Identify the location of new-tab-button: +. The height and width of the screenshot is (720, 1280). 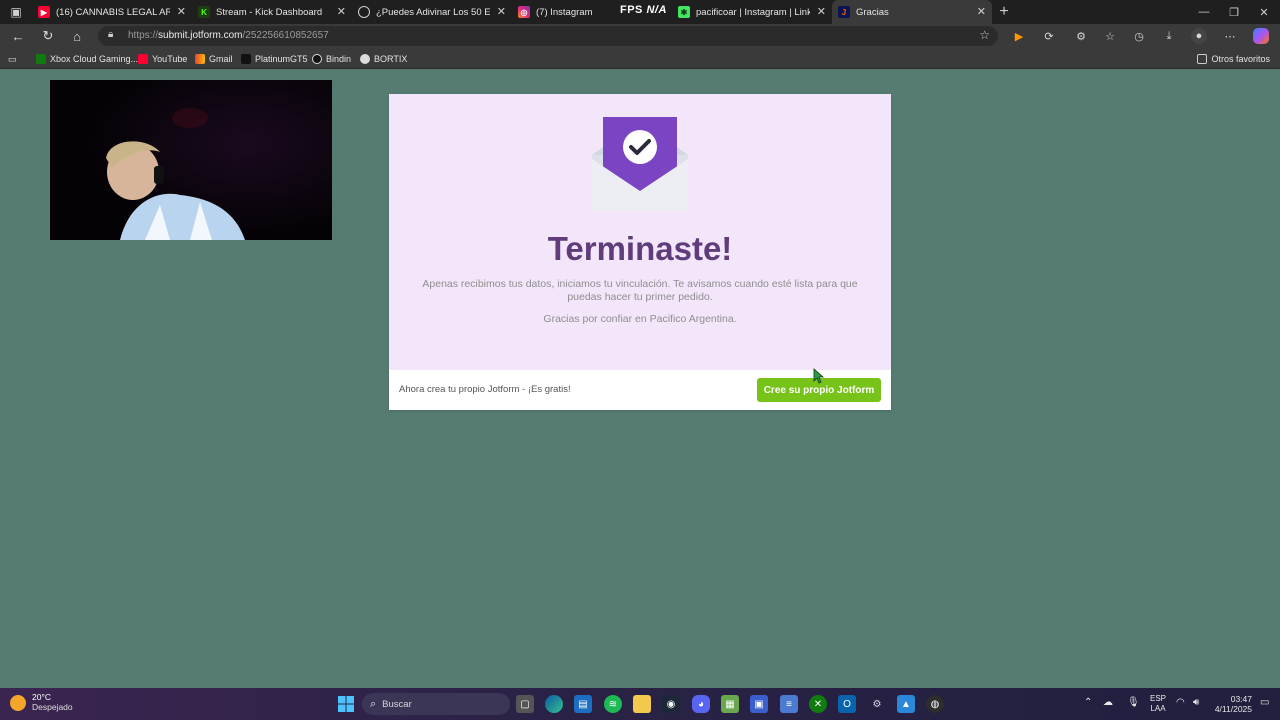
(1004, 12).